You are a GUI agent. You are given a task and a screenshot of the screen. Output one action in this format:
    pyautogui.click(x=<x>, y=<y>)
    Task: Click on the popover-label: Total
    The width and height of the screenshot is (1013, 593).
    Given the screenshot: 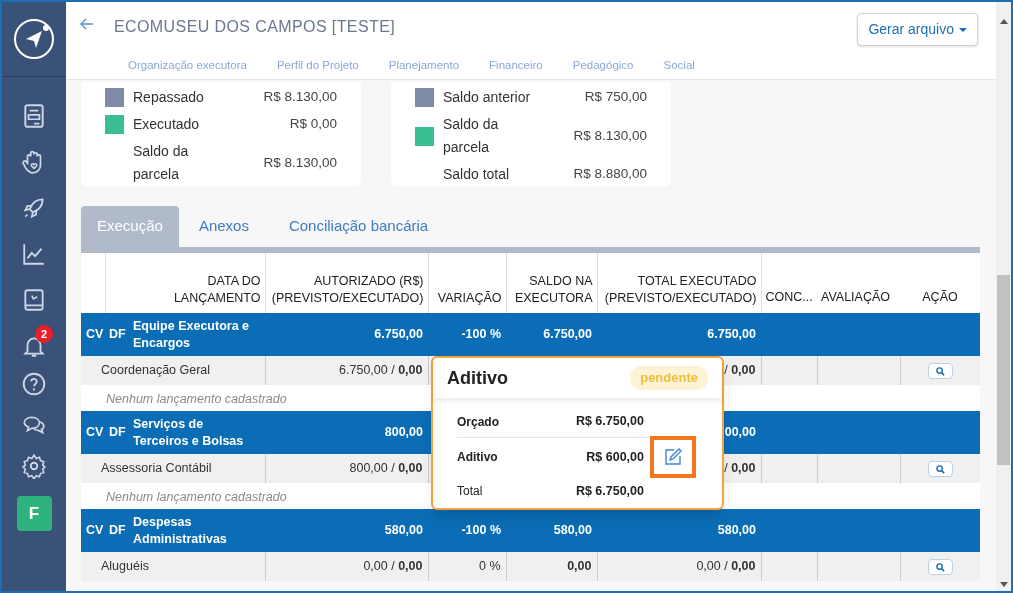 What is the action you would take?
    pyautogui.click(x=470, y=491)
    